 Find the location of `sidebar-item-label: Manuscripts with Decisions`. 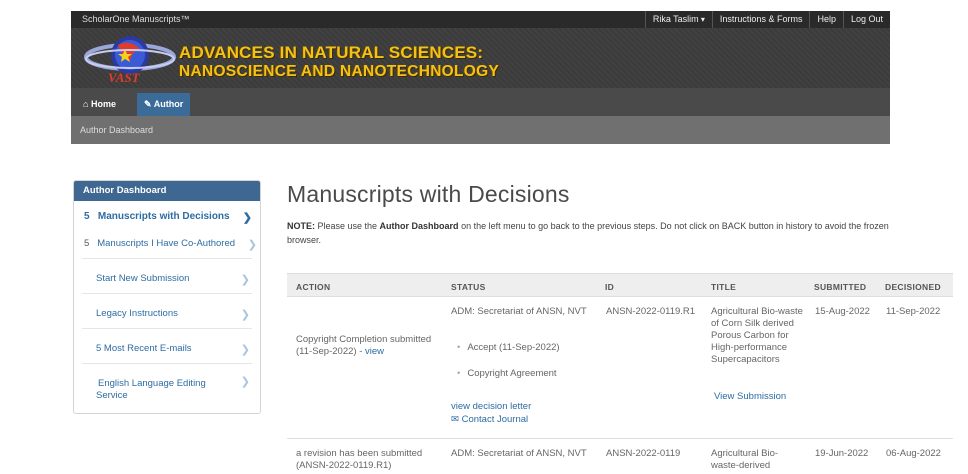

sidebar-item-label: Manuscripts with Decisions is located at coordinates (163, 216).